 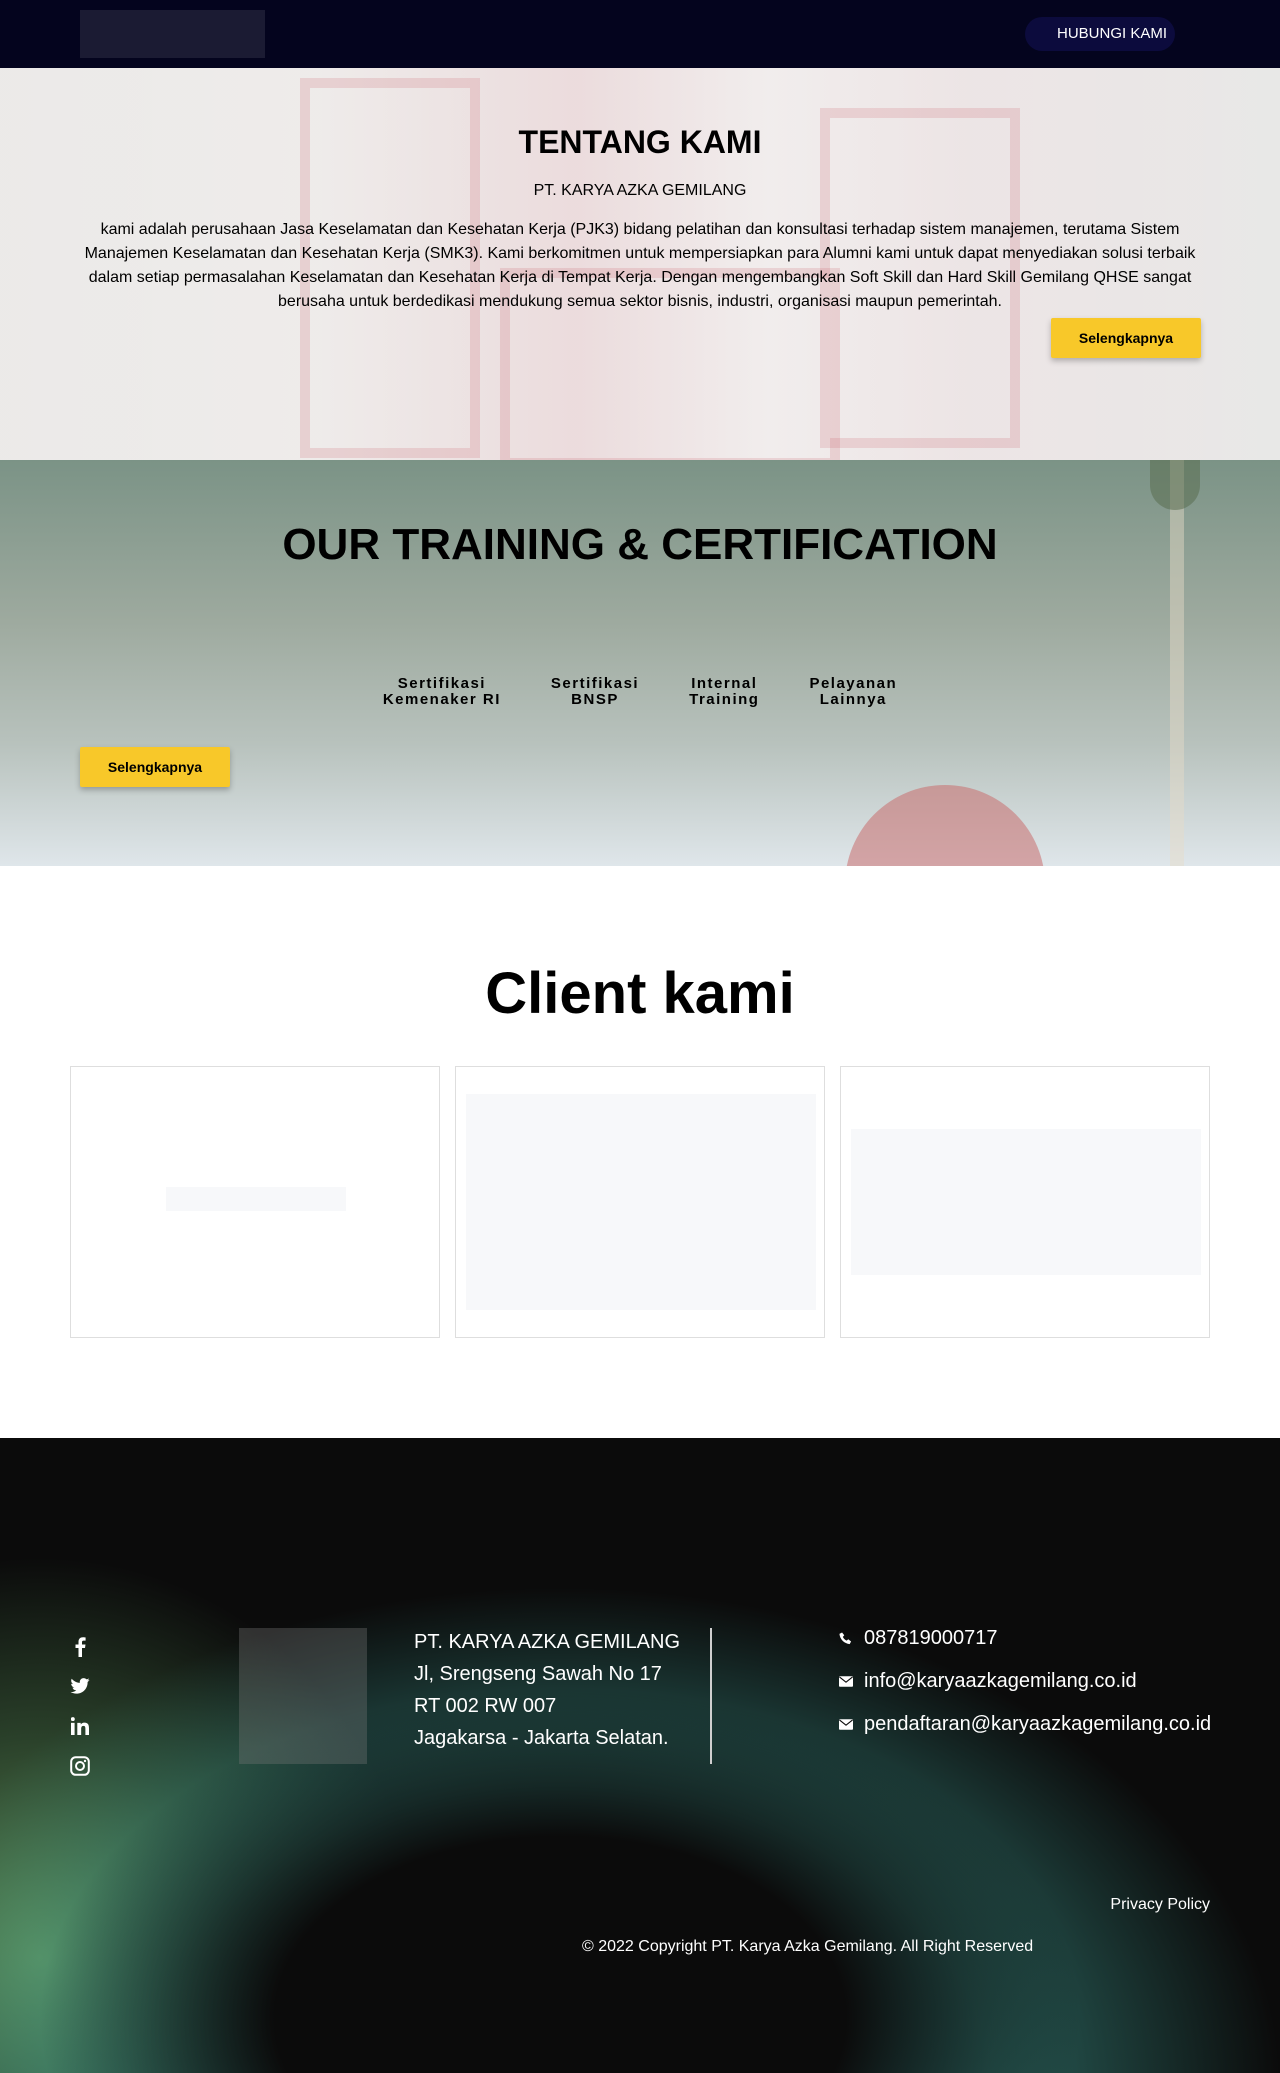 What do you see at coordinates (1175, 485) in the screenshot?
I see `background-lamp` at bounding box center [1175, 485].